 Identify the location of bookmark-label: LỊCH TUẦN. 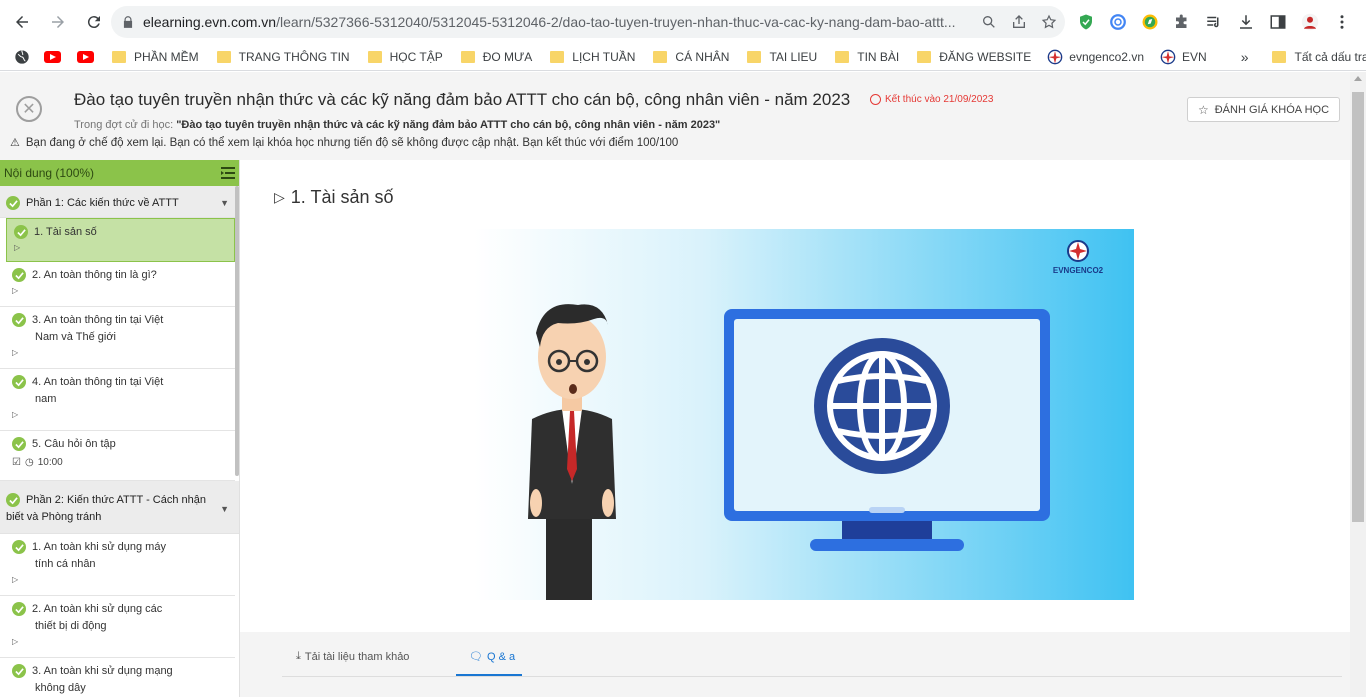
(604, 57).